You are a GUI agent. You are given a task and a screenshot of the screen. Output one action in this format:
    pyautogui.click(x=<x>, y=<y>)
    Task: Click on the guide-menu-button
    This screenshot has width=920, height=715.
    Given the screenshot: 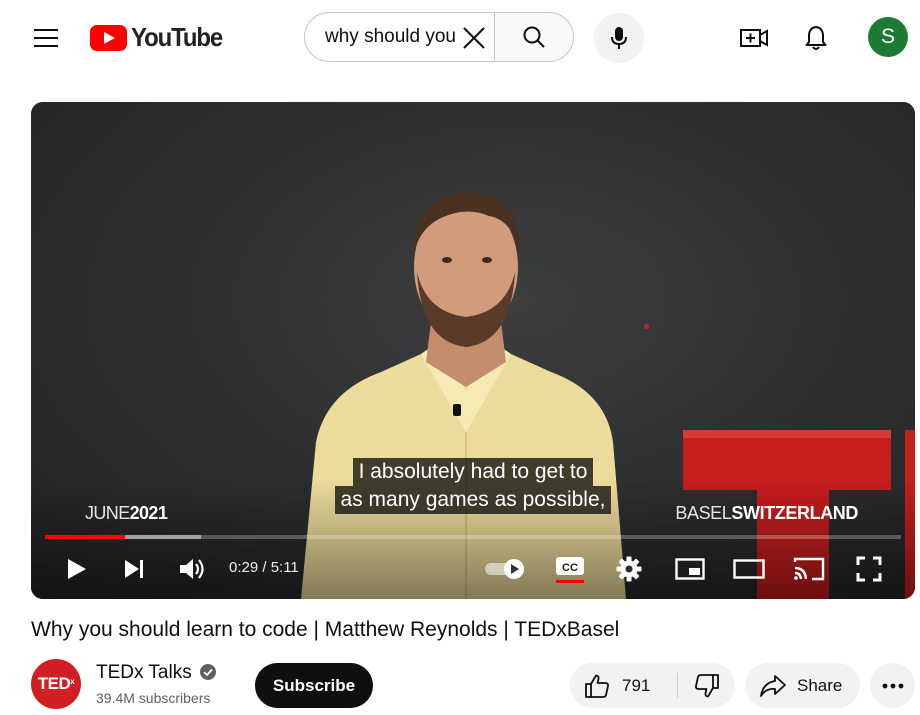 What is the action you would take?
    pyautogui.click(x=46, y=38)
    